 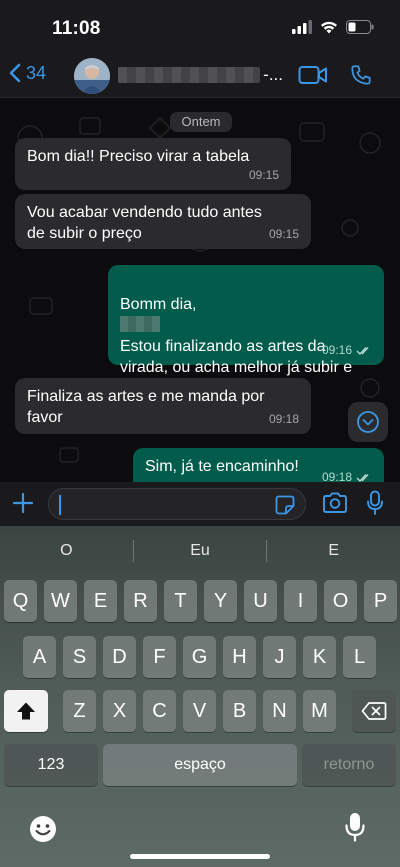 I want to click on text-caret, so click(x=60, y=505).